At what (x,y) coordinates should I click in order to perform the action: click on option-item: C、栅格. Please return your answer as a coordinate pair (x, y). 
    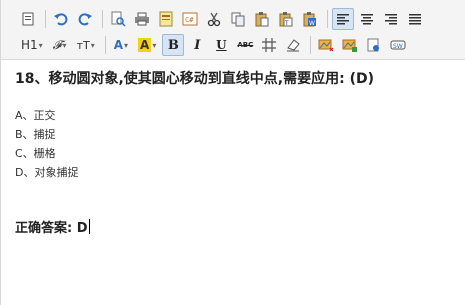
    Looking at the image, I should click on (35, 153).